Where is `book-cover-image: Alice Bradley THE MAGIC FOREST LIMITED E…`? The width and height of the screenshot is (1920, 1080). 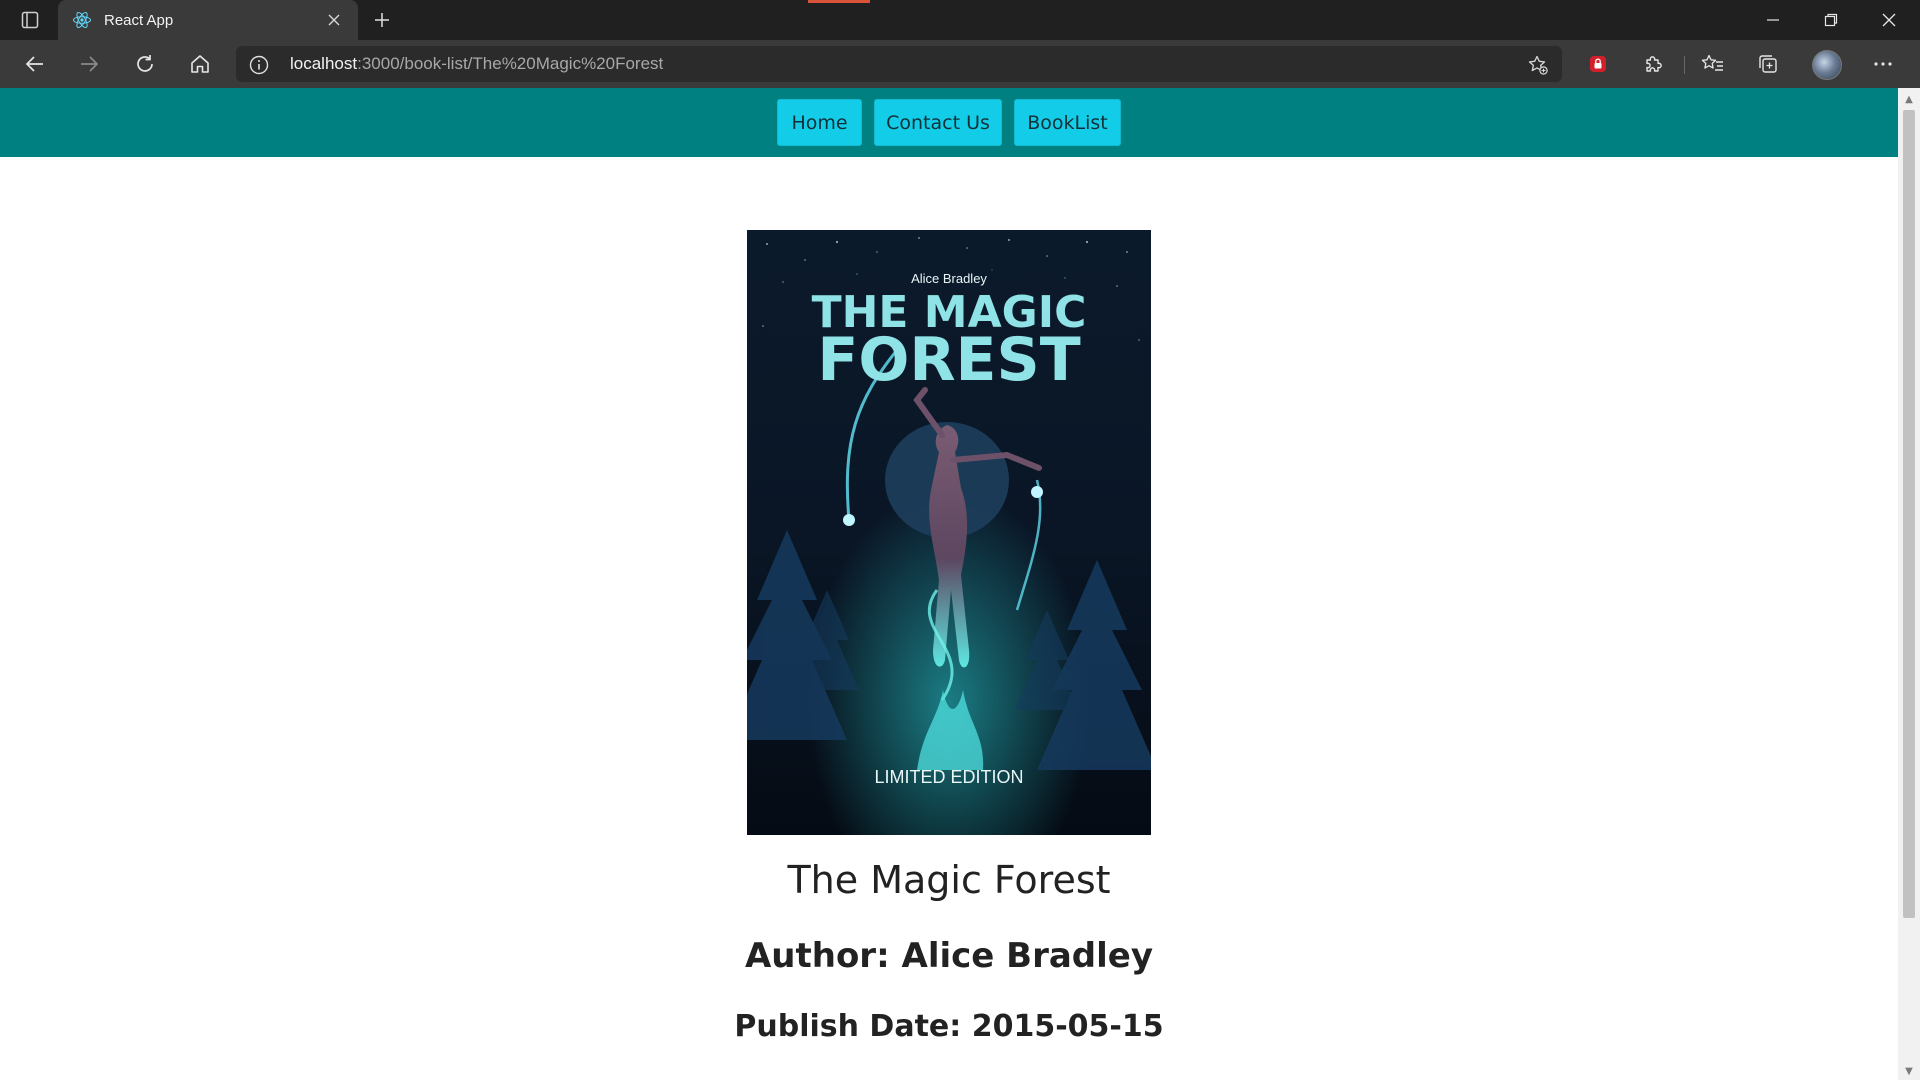 book-cover-image: Alice Bradley THE MAGIC FOREST LIMITED E… is located at coordinates (949, 532).